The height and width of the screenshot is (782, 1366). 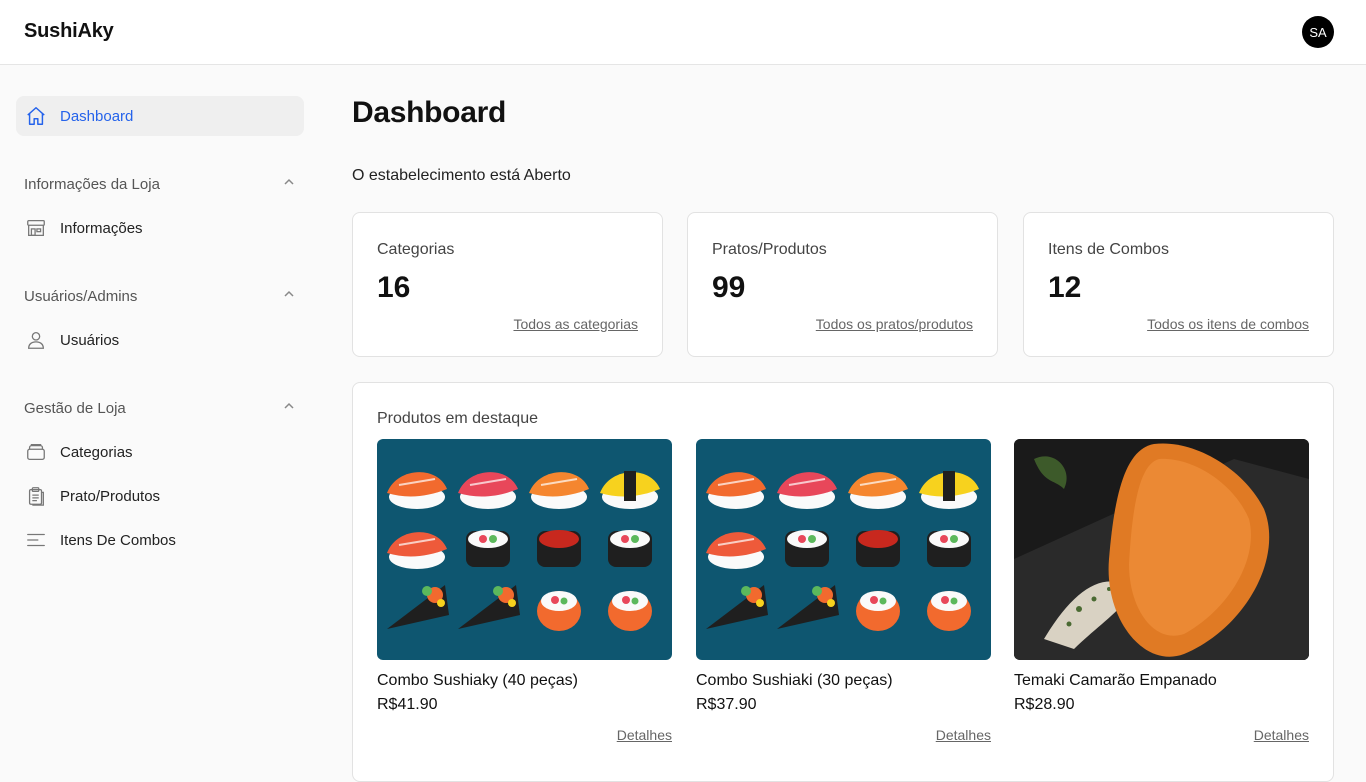 I want to click on sidebar-item-pratos-produtos: Prato/Produtos, so click(x=160, y=496).